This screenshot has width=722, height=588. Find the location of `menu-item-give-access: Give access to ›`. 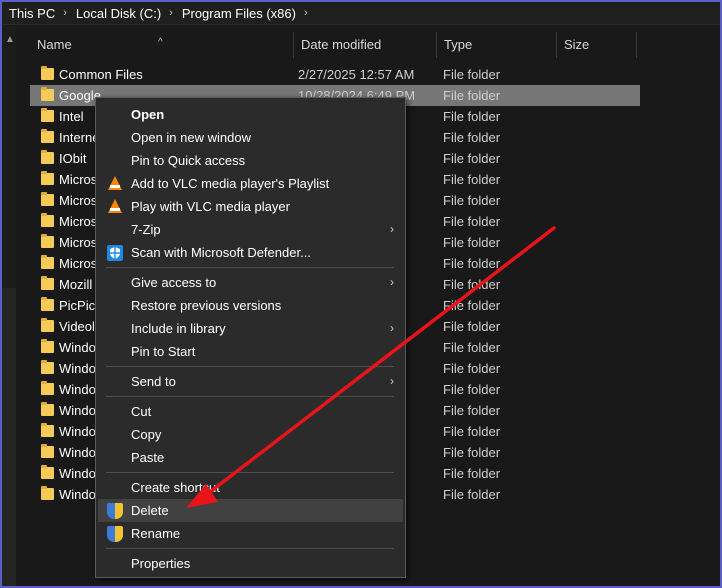

menu-item-give-access: Give access to › is located at coordinates (250, 282).